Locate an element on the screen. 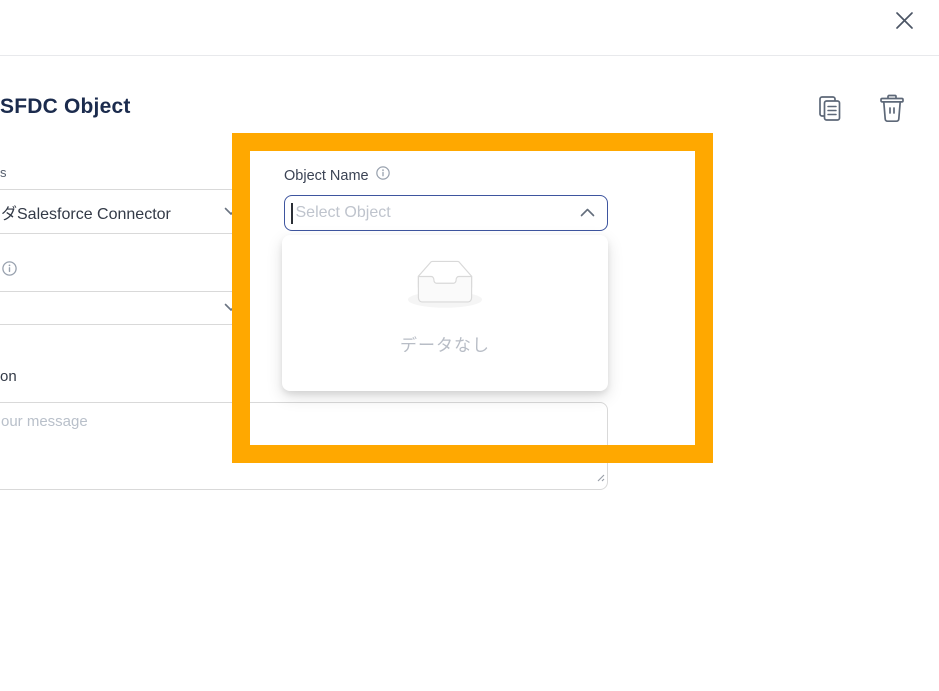  page-title: SFDC Object is located at coordinates (65, 106).